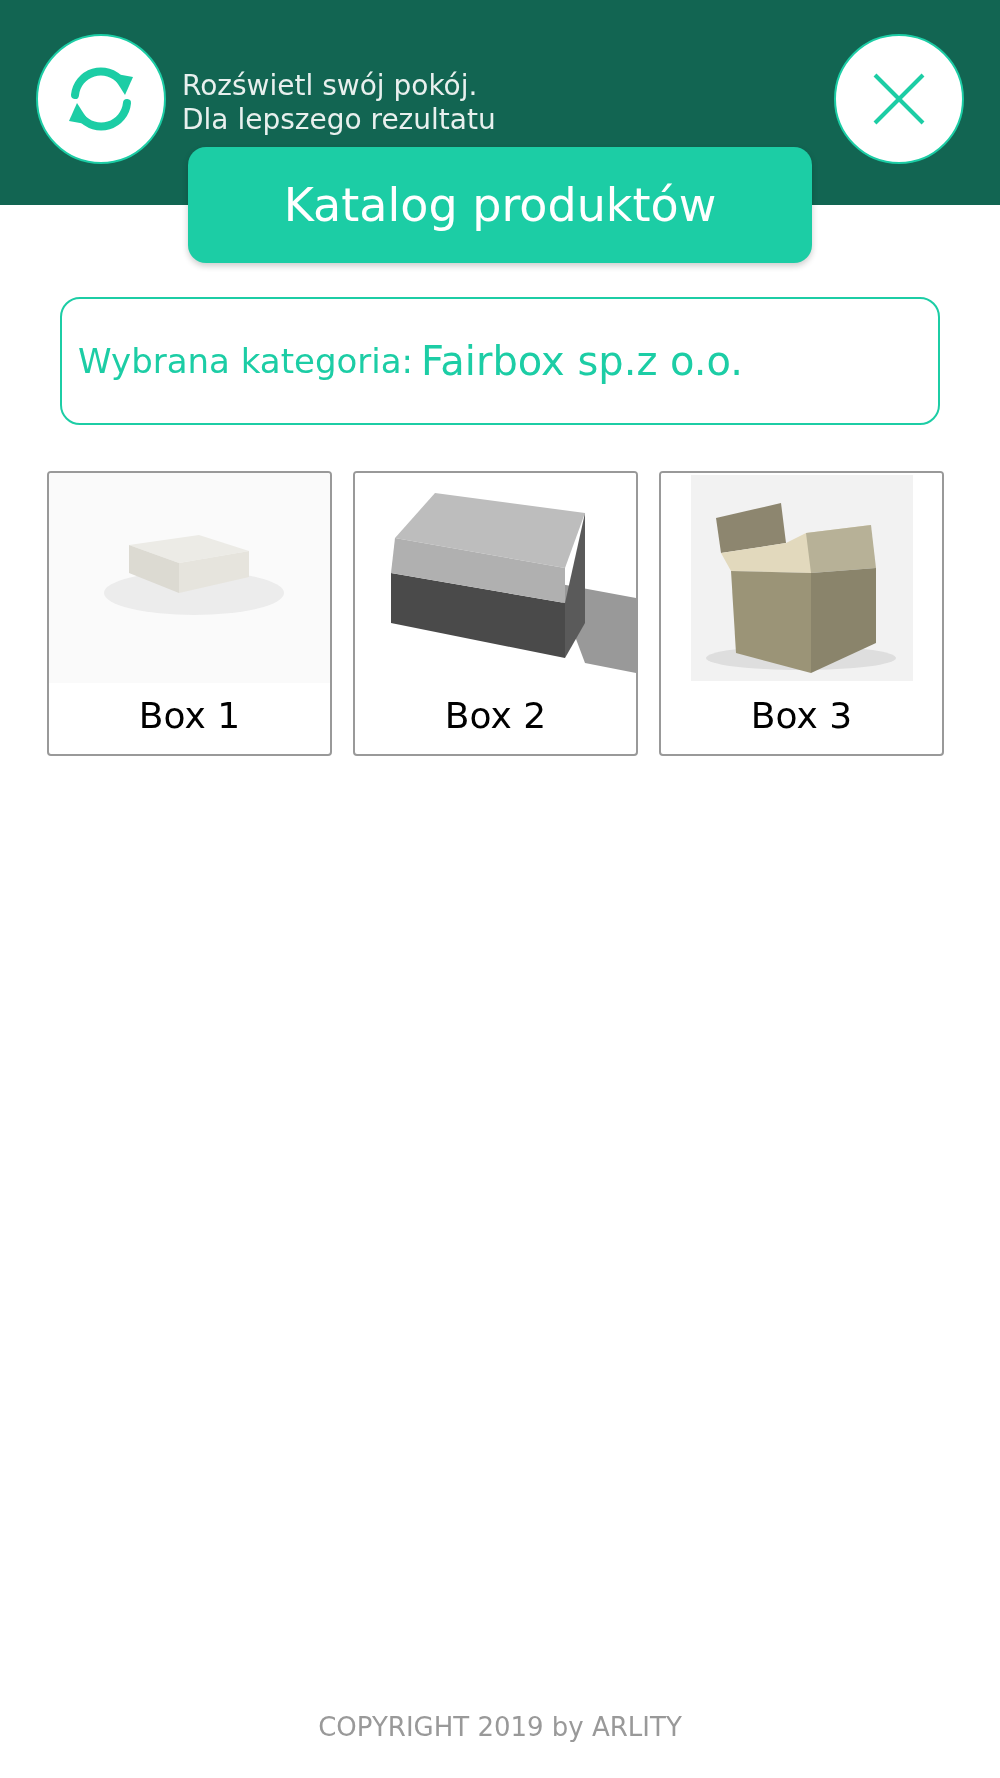  I want to click on copyright-text: COPYRIGHT 2019 by ARLITY, so click(500, 1727).